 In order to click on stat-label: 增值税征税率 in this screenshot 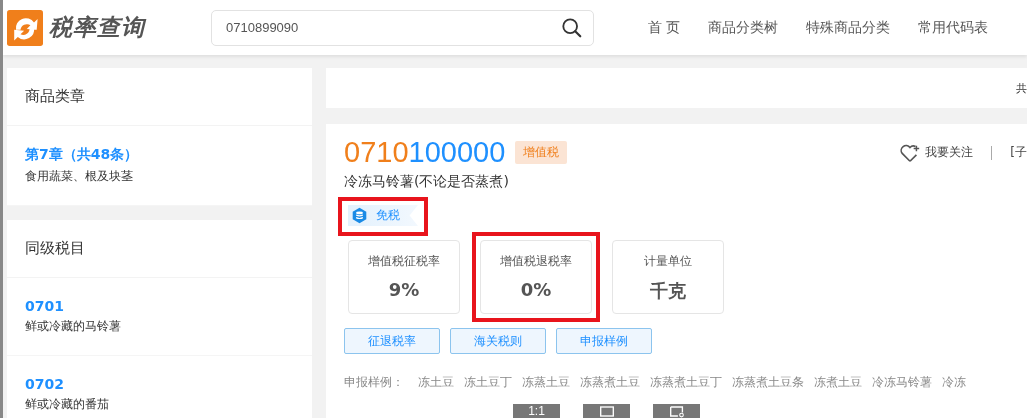, I will do `click(404, 261)`.